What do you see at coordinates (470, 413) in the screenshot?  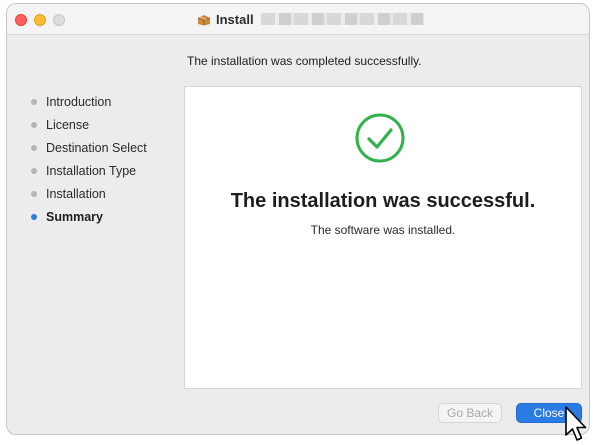 I see `go-back-button: Go Back` at bounding box center [470, 413].